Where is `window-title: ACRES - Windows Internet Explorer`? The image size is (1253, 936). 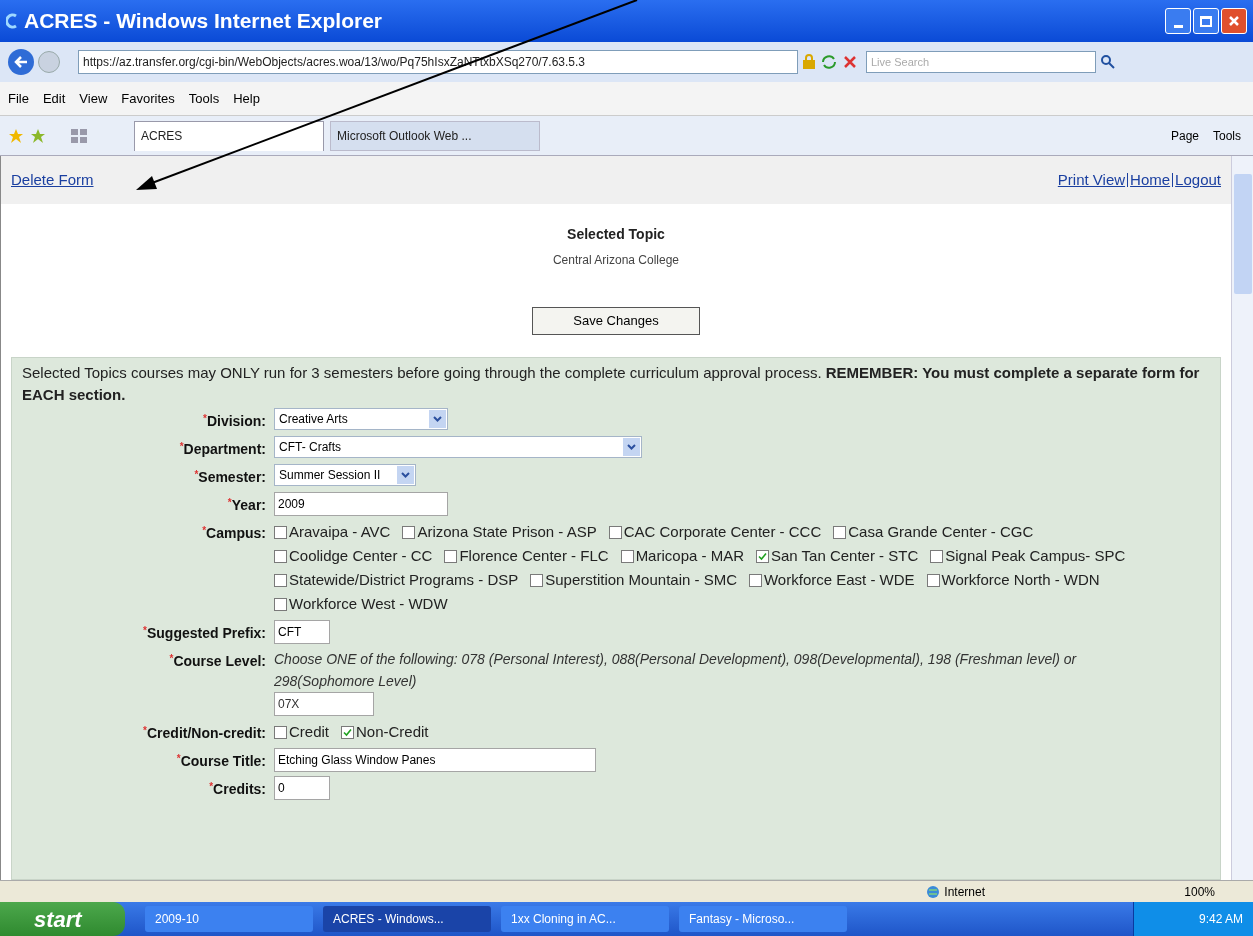 window-title: ACRES - Windows Internet Explorer is located at coordinates (203, 21).